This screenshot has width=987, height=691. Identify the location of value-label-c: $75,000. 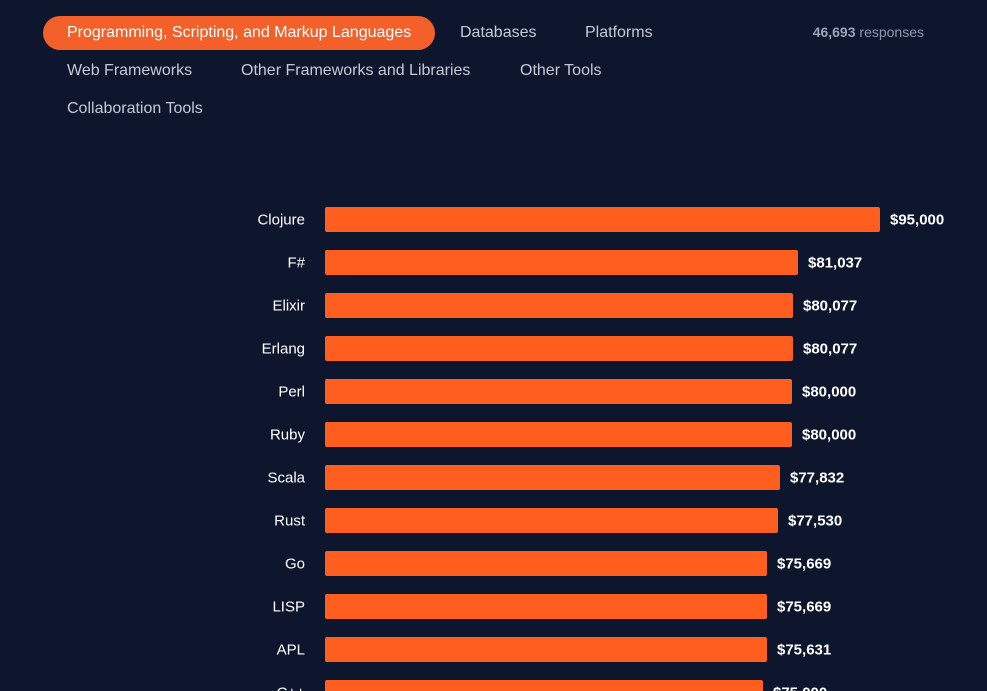
(800, 688).